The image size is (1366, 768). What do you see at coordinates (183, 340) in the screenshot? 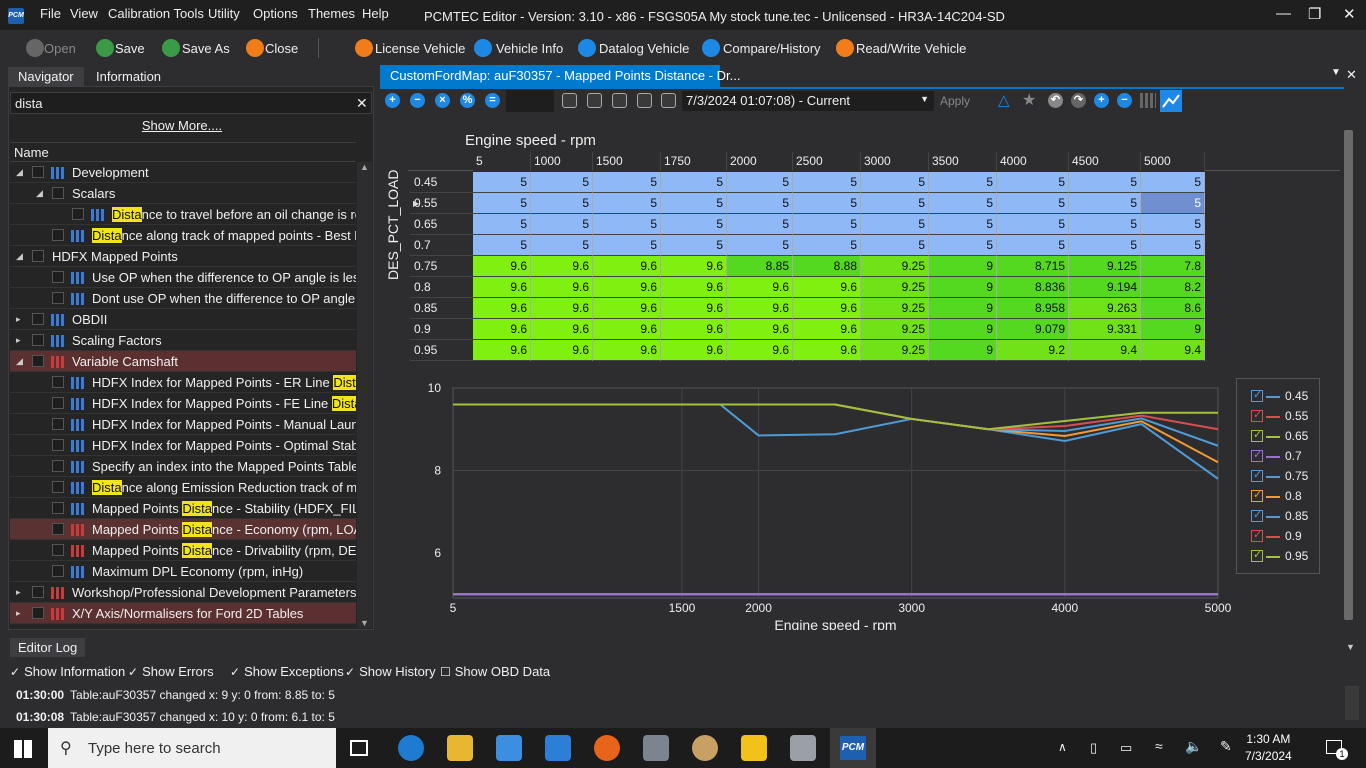
I see `tree-item: ▸ Scaling Factors` at bounding box center [183, 340].